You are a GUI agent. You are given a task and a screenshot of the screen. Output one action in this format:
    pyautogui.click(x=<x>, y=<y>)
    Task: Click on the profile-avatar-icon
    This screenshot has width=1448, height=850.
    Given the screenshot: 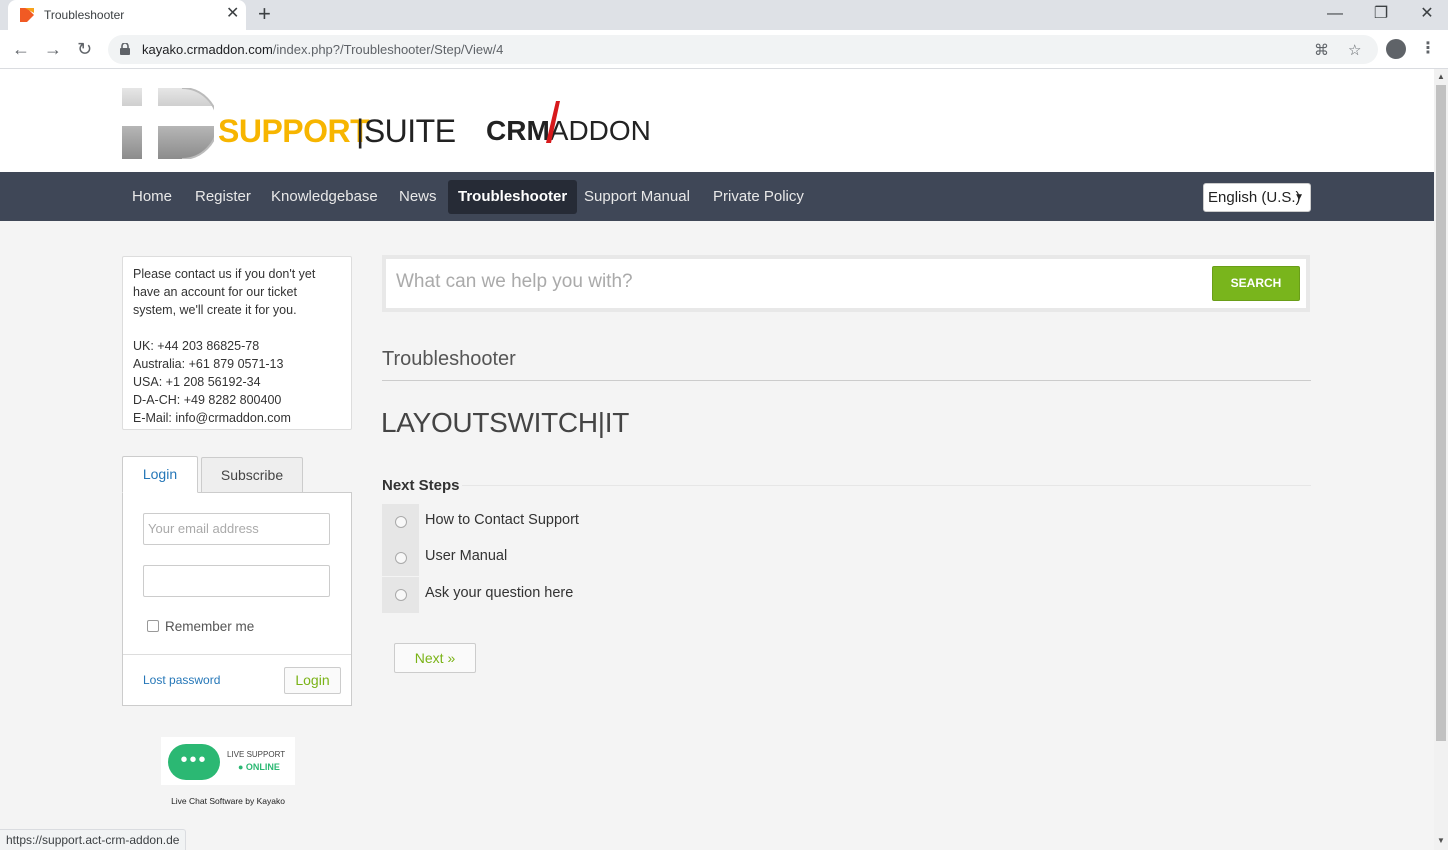 What is the action you would take?
    pyautogui.click(x=1396, y=49)
    